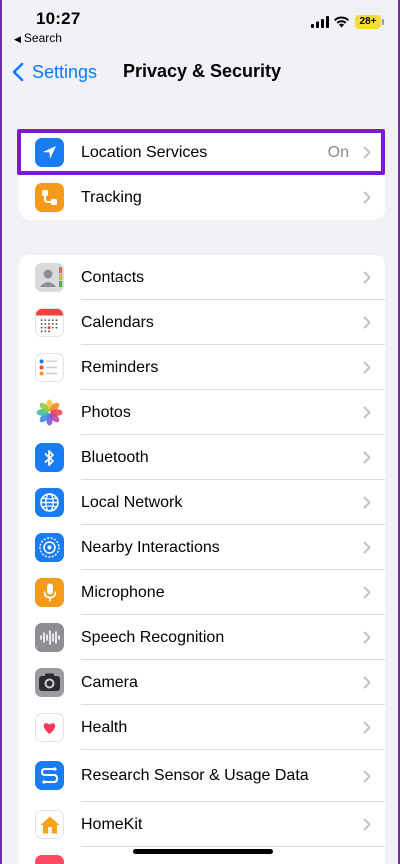  What do you see at coordinates (202, 727) in the screenshot?
I see `health-row: Health` at bounding box center [202, 727].